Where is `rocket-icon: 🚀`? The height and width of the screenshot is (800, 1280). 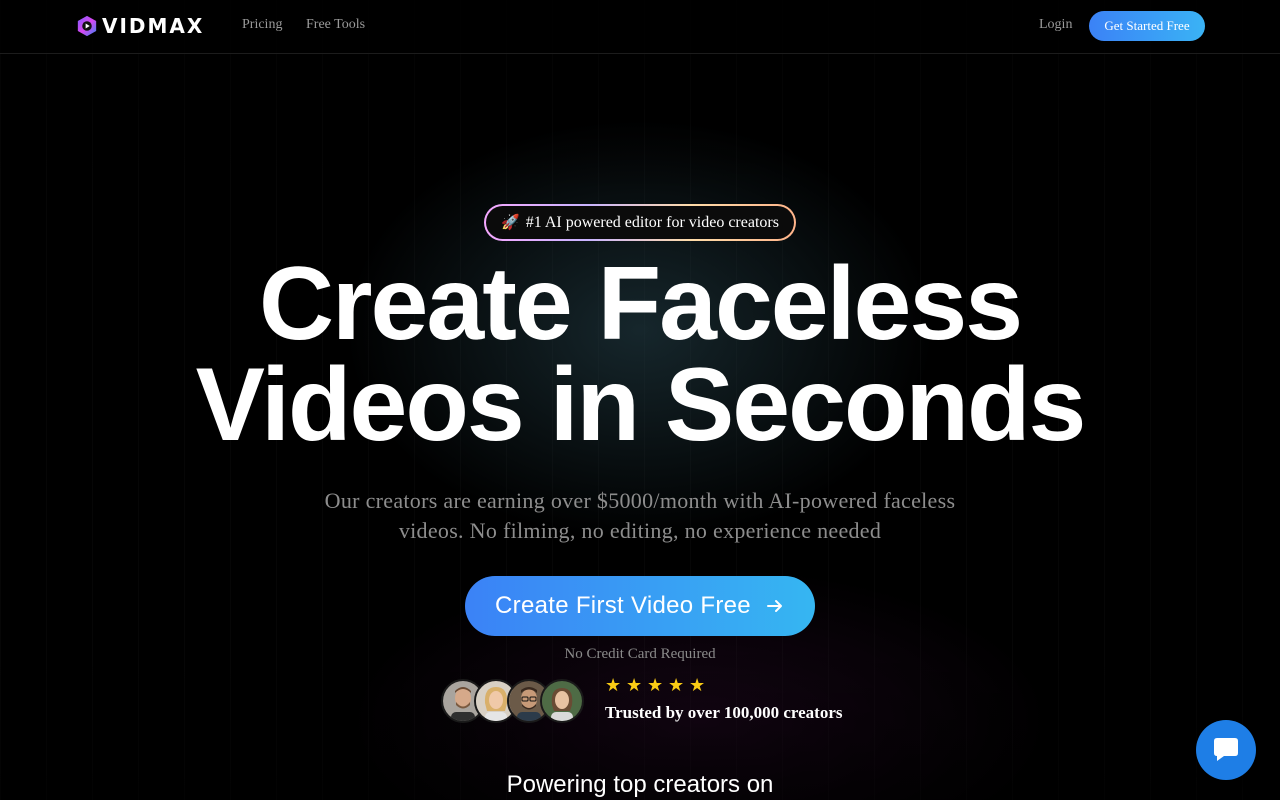 rocket-icon: 🚀 is located at coordinates (510, 223).